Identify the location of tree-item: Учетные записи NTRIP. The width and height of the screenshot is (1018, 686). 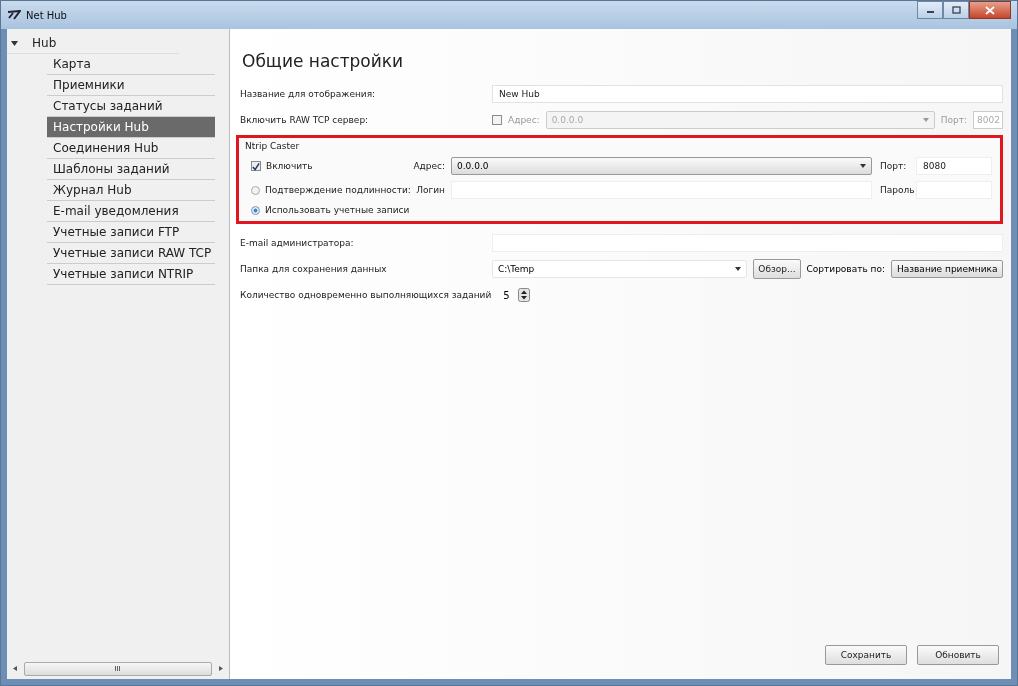
(131, 274).